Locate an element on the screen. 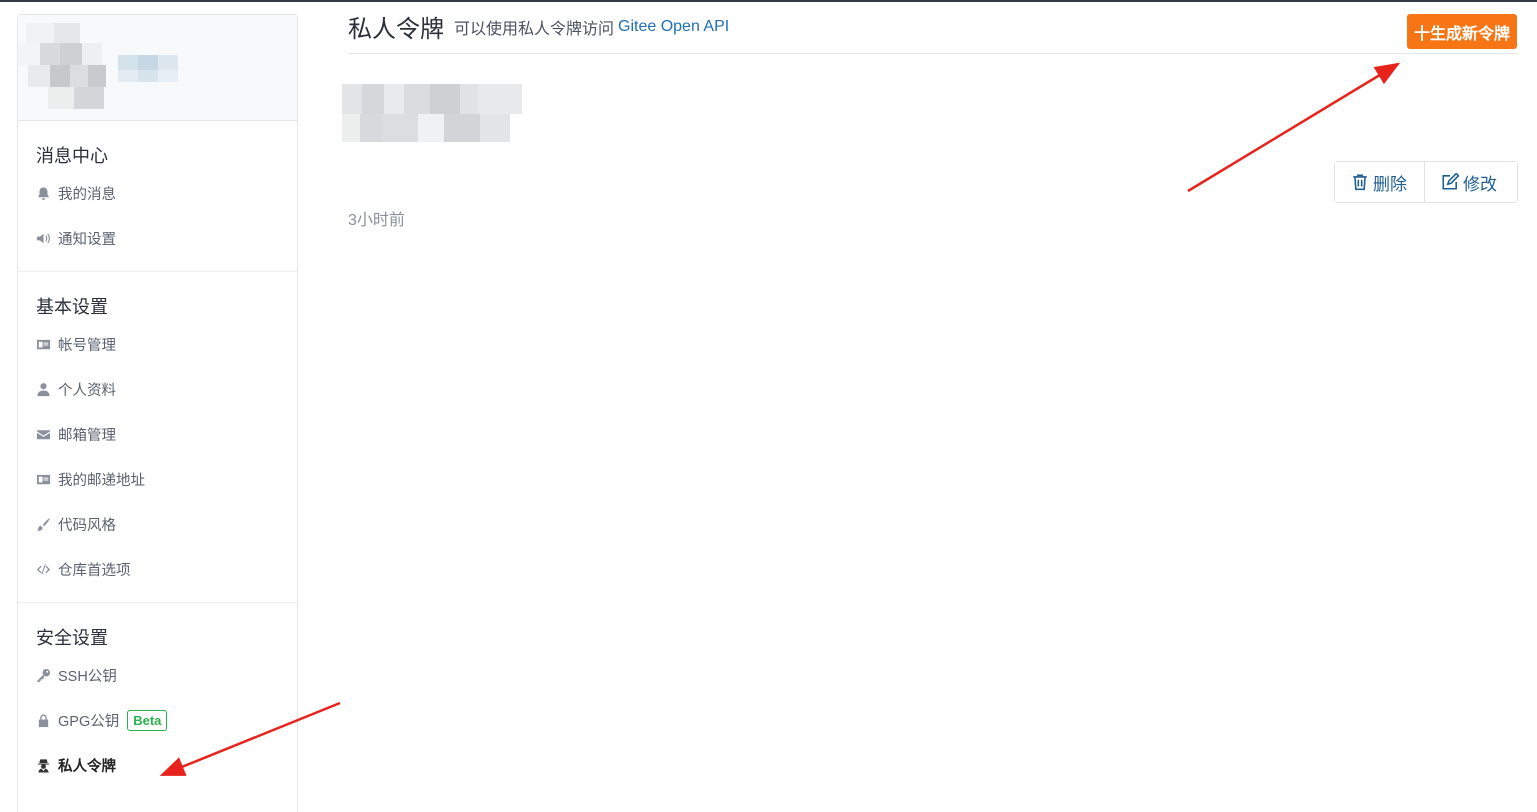 This screenshot has height=812, width=1537. page-header: 私人令牌 可以使用私人令牌访问 Gitee Open API 十生成新令牌 is located at coordinates (933, 27).